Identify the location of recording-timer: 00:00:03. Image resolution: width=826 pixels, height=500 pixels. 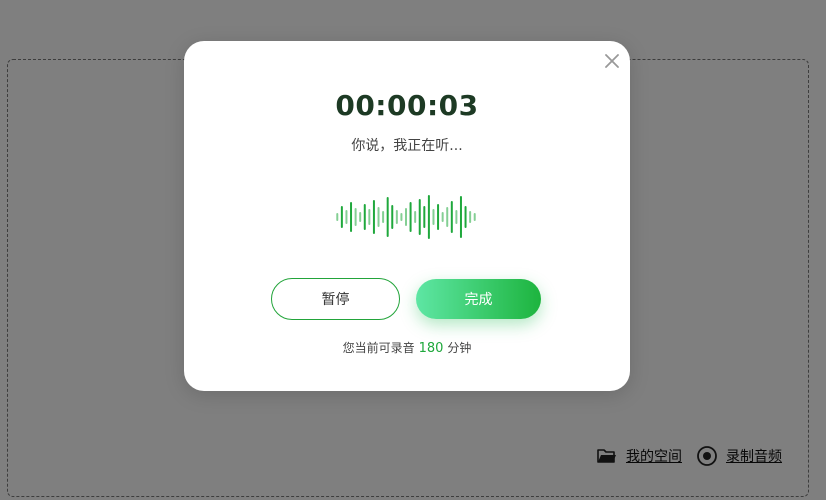
(407, 105).